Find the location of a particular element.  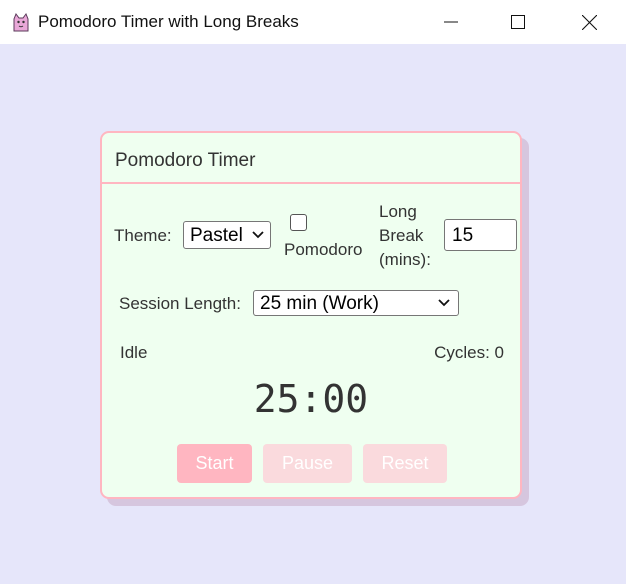

minimize-icon is located at coordinates (451, 22).